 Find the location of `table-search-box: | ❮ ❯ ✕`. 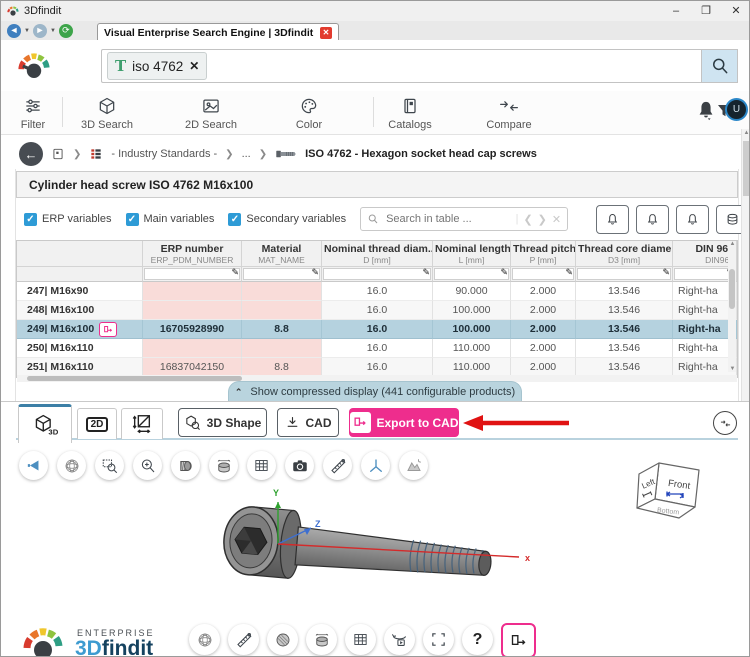

table-search-box: | ❮ ❯ ✕ is located at coordinates (464, 219).